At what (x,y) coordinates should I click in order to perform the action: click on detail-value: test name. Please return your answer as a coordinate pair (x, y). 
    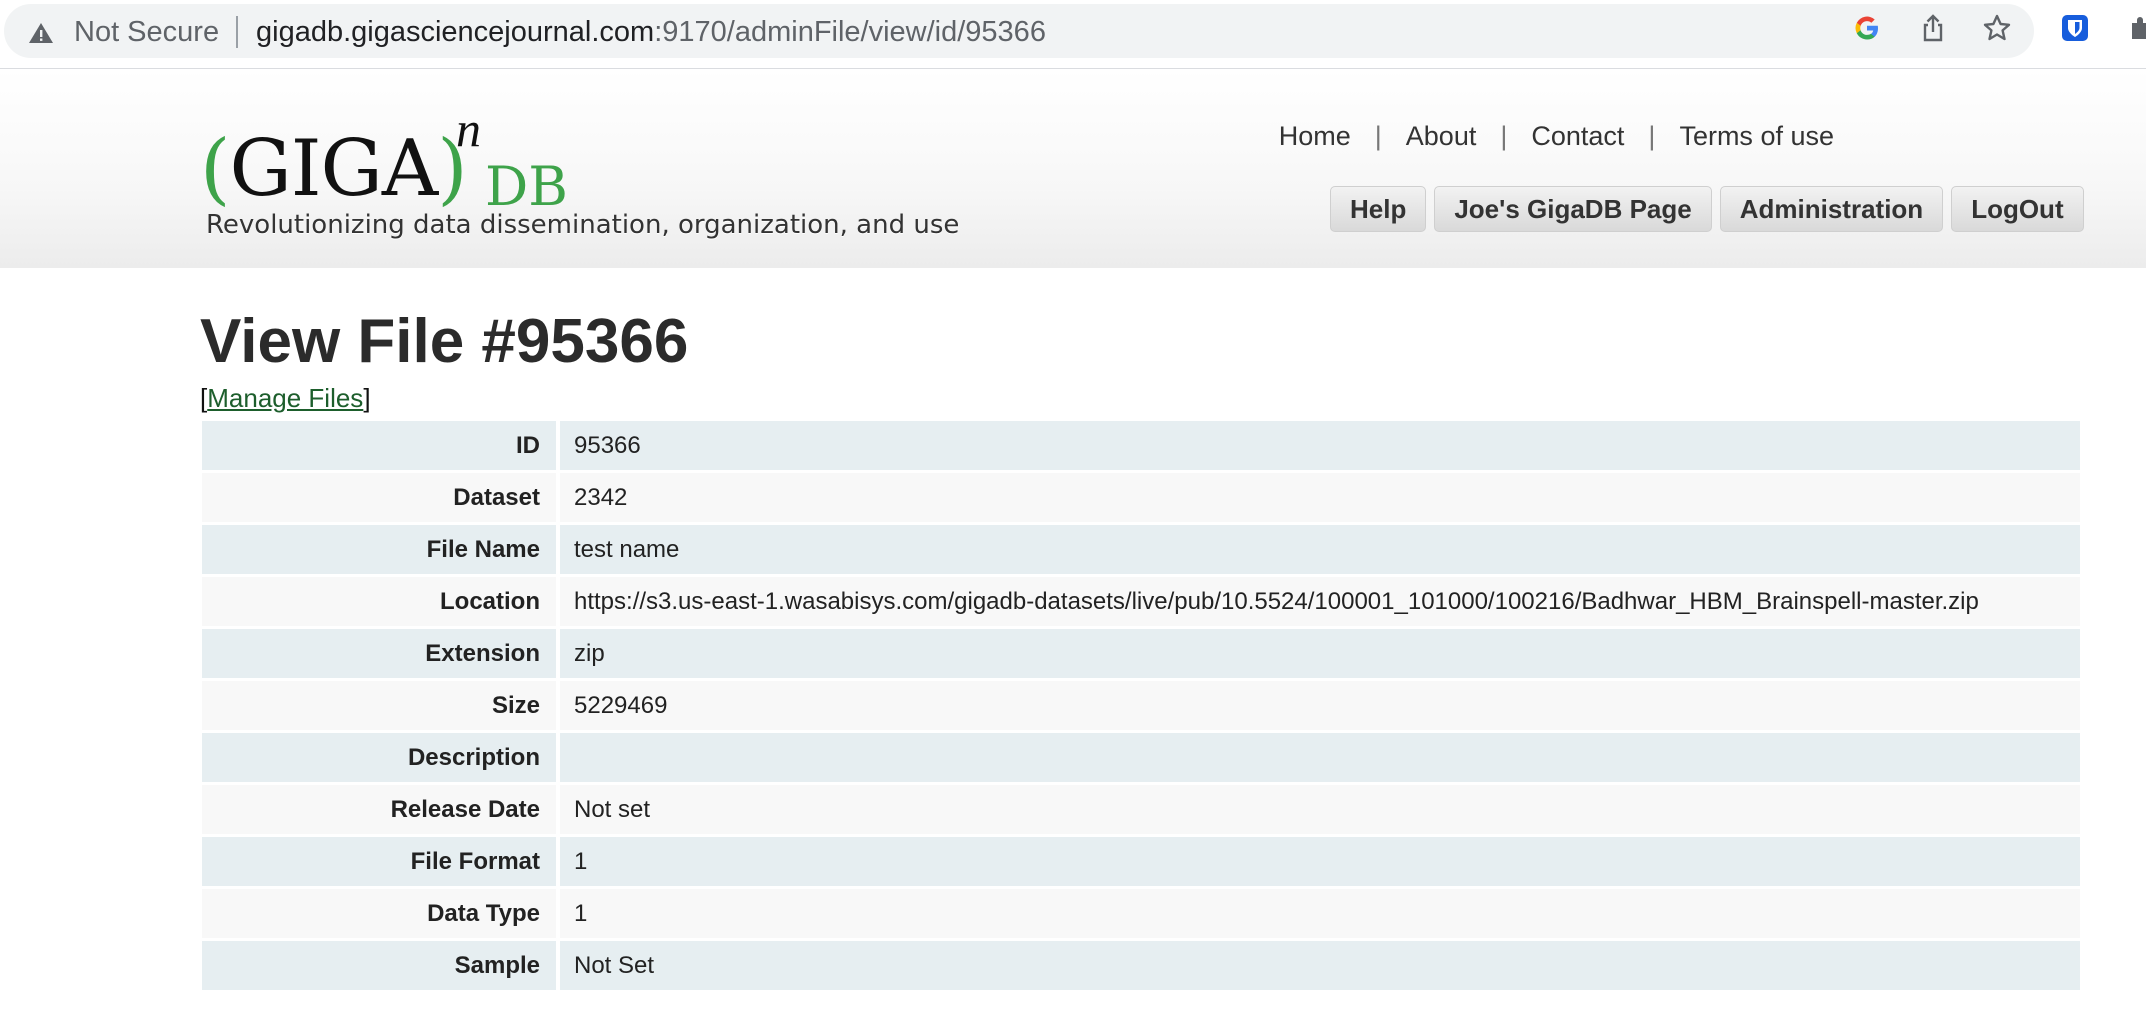
    Looking at the image, I should click on (1318, 549).